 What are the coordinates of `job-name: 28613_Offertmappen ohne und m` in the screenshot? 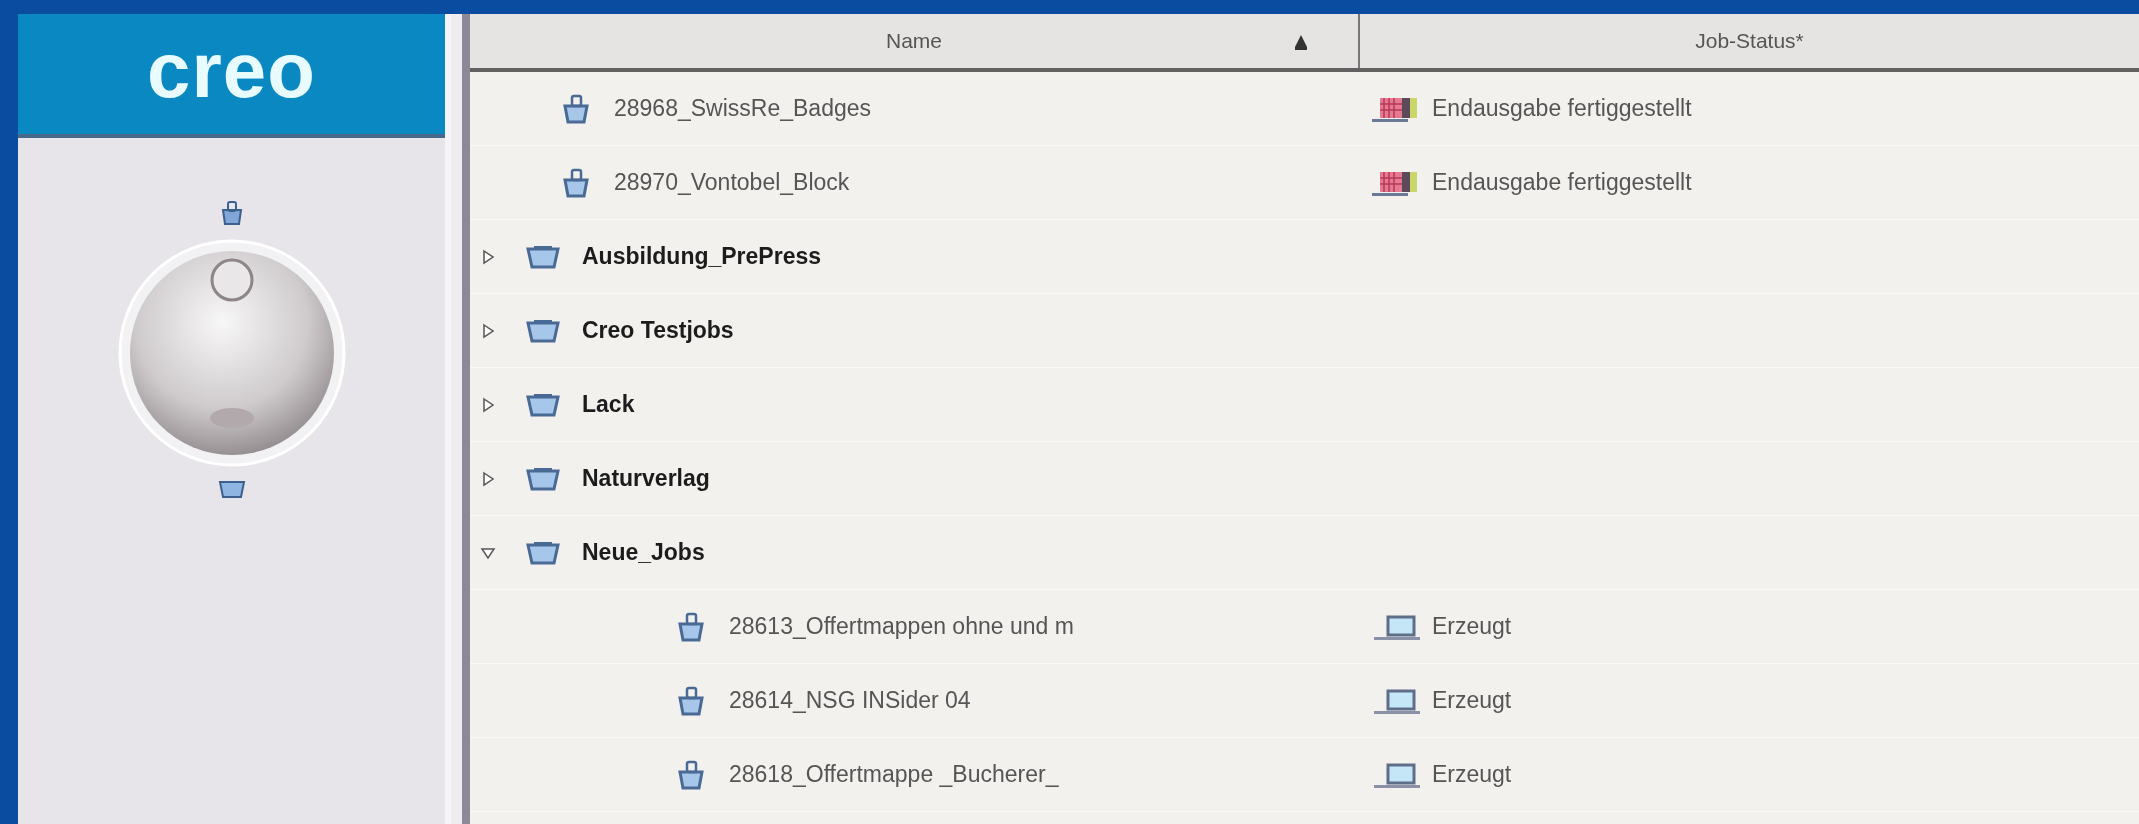 It's located at (901, 626).